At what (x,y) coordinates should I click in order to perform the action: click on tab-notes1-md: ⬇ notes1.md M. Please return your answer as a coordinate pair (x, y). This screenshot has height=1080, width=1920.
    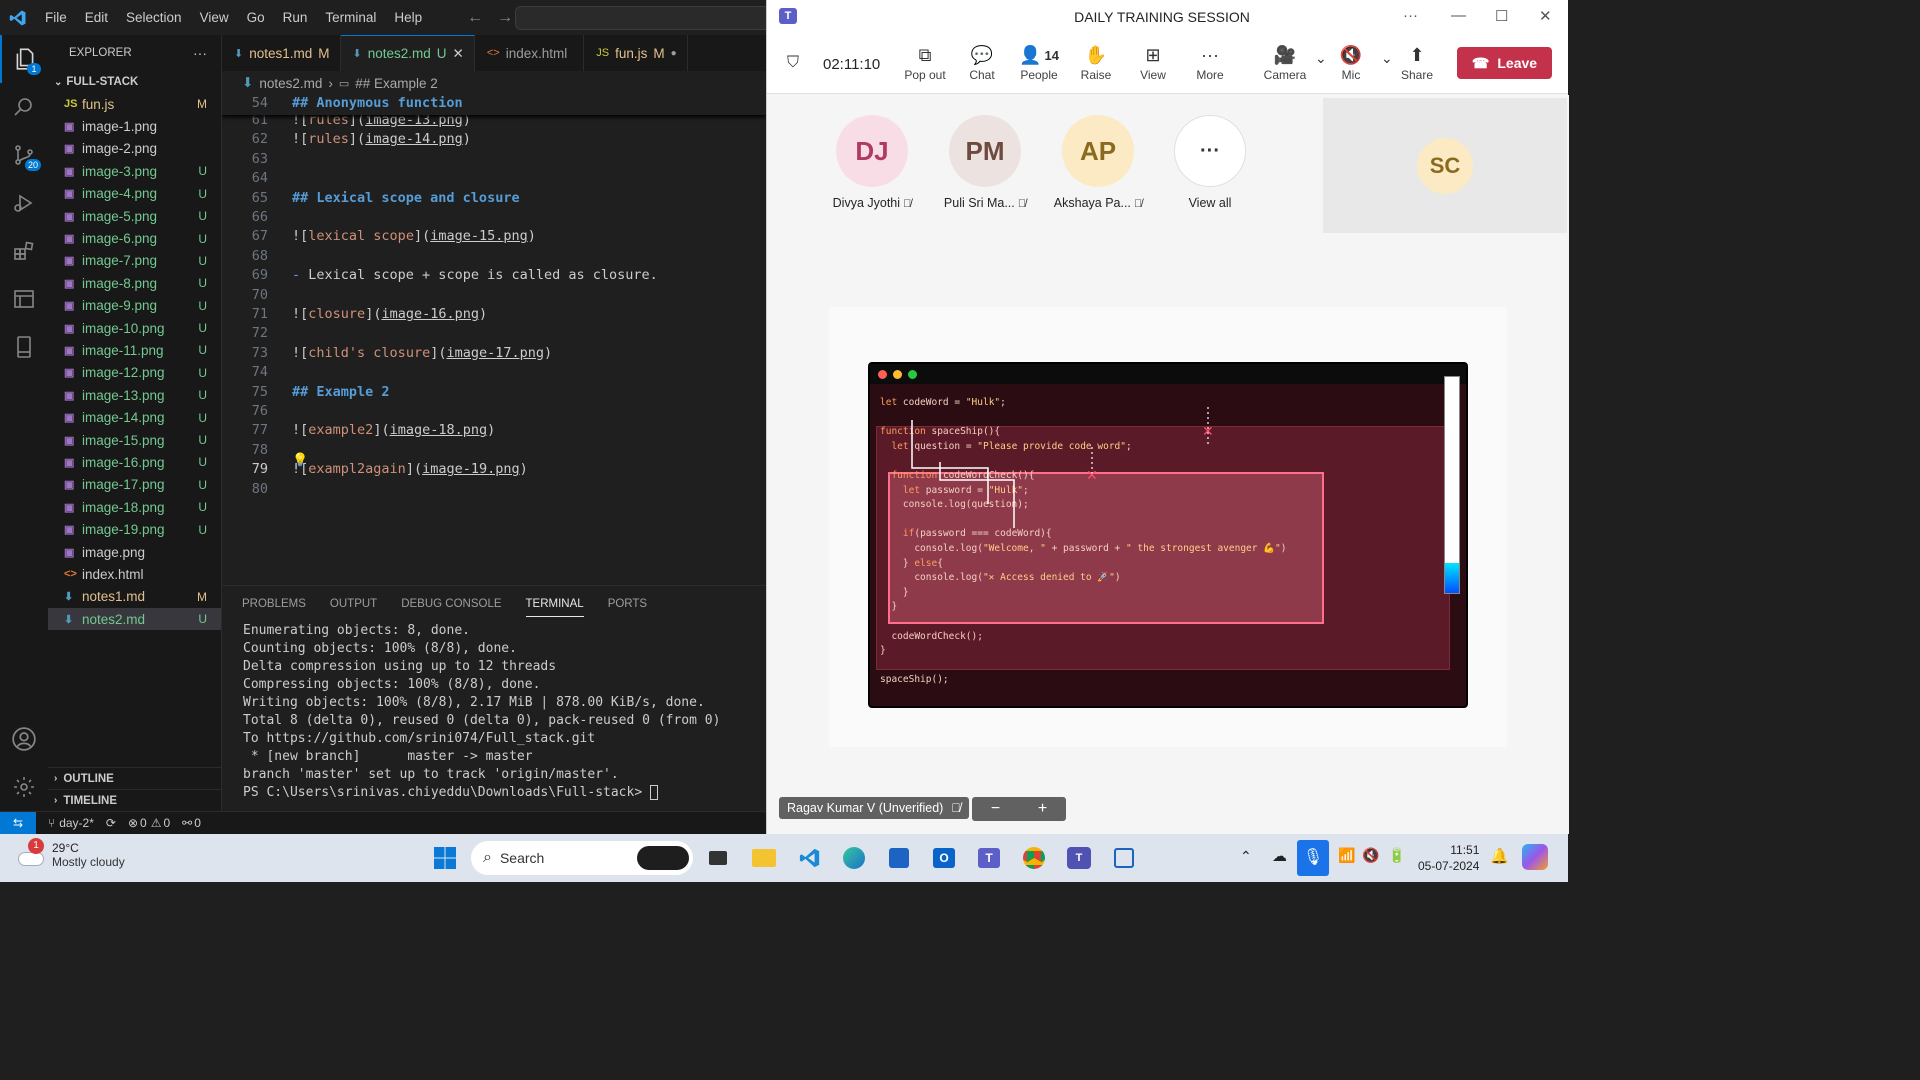
    Looking at the image, I should click on (281, 53).